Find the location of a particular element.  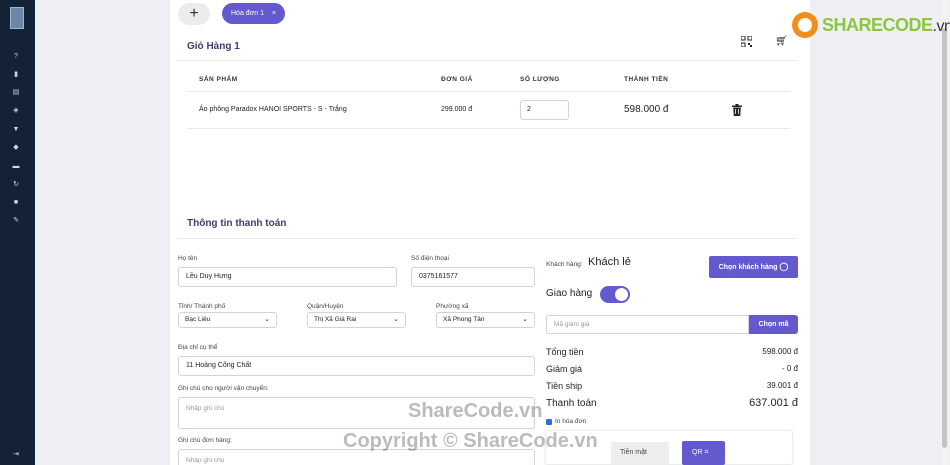

sidebar: ? ▮ ▤ ◈ ▼ ◆ ▬ ↻ ■ ✎ ⇥ is located at coordinates (17, 232).